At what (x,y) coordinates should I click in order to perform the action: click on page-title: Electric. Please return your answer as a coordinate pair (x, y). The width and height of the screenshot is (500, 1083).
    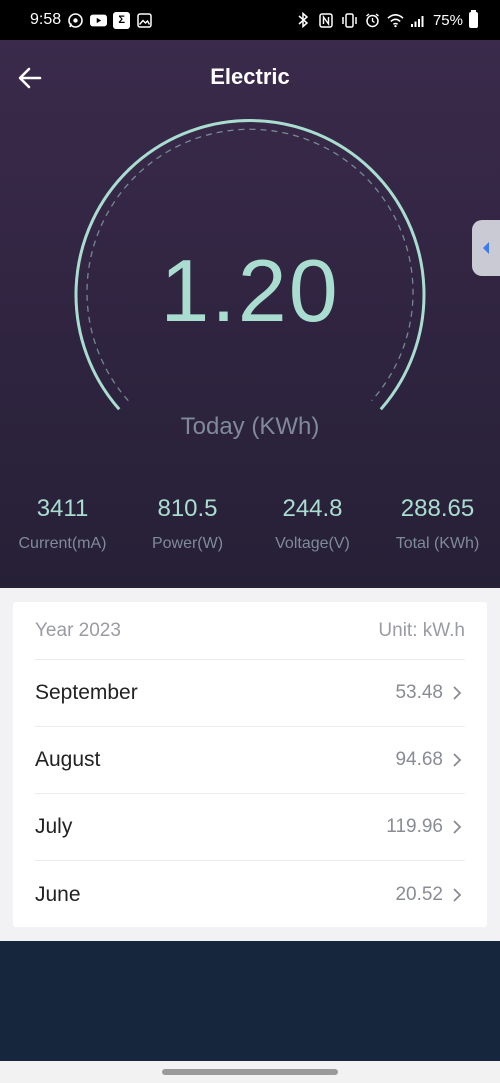
    Looking at the image, I should click on (250, 76).